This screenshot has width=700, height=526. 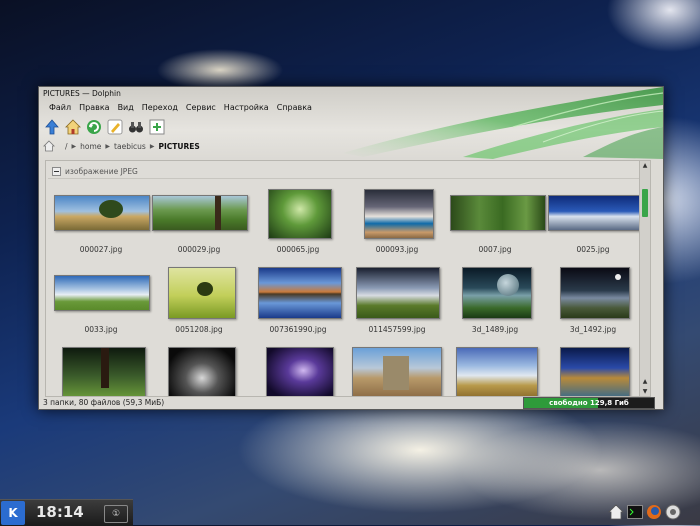 What do you see at coordinates (495, 329) in the screenshot?
I see `file-name: 3d_1489.jpg` at bounding box center [495, 329].